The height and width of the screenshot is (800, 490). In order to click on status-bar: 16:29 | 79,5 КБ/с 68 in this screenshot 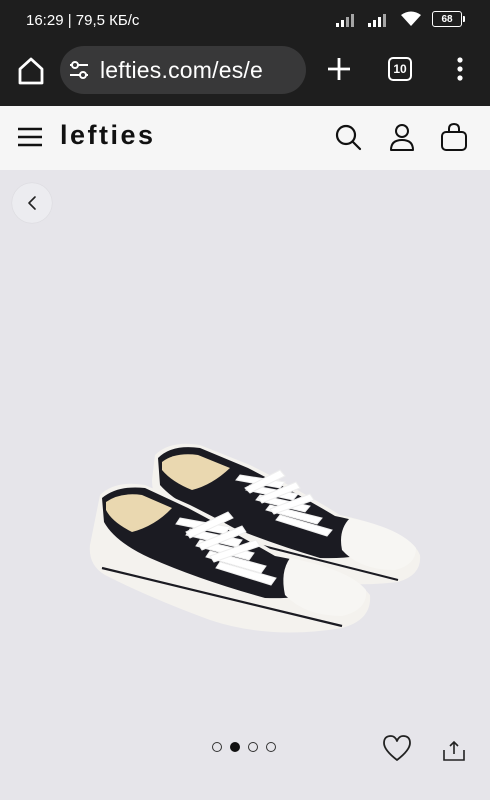, I will do `click(245, 20)`.